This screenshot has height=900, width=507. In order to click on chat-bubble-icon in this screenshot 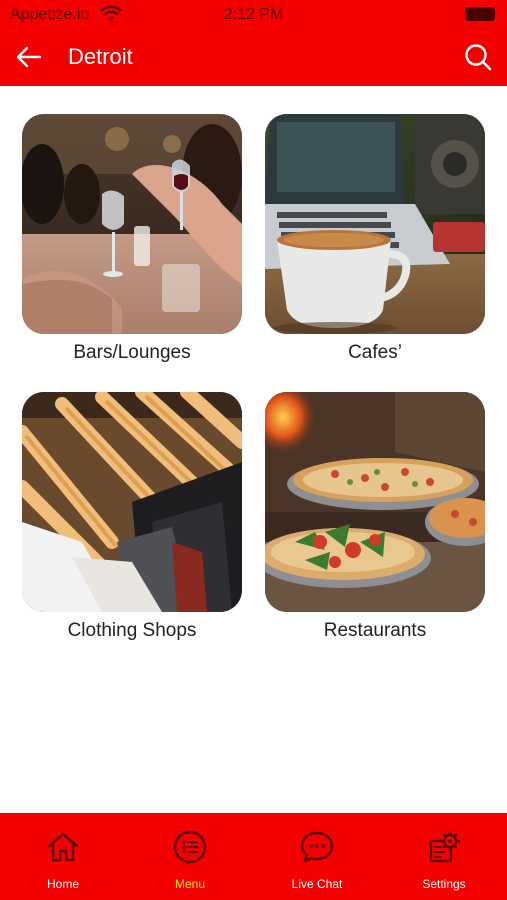, I will do `click(317, 847)`.